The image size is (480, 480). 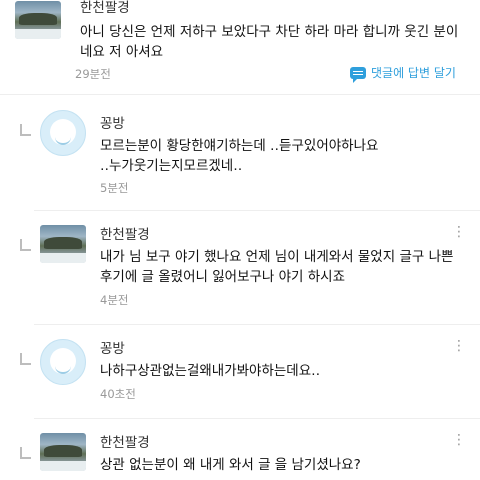 I want to click on comment-time: 5분전, so click(x=114, y=188).